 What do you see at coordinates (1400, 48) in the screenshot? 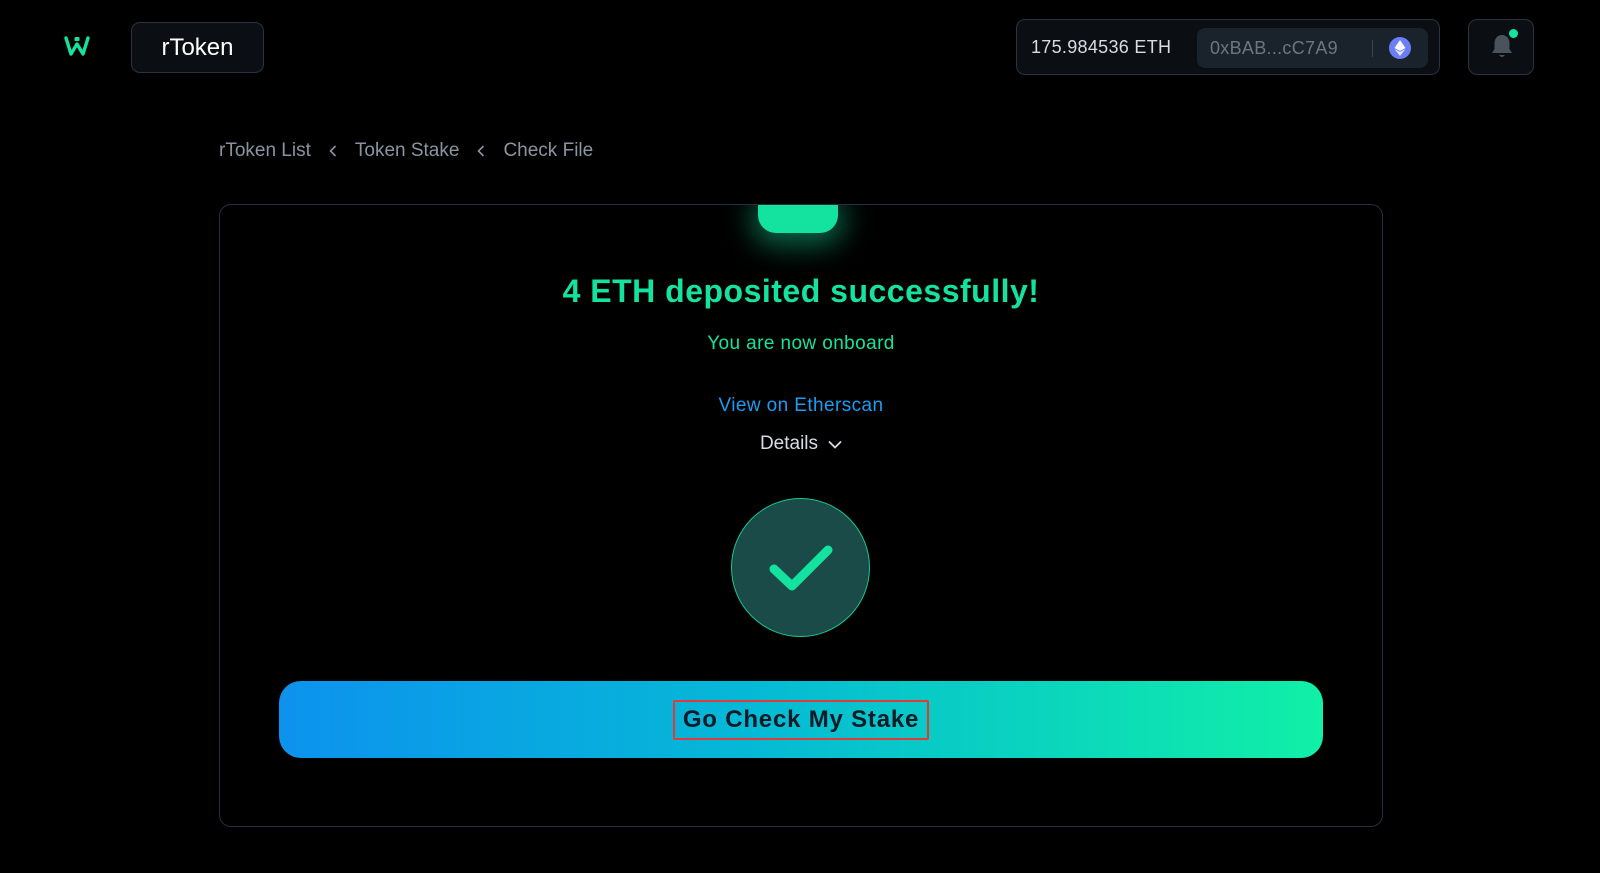
I see `ethereum-icon` at bounding box center [1400, 48].